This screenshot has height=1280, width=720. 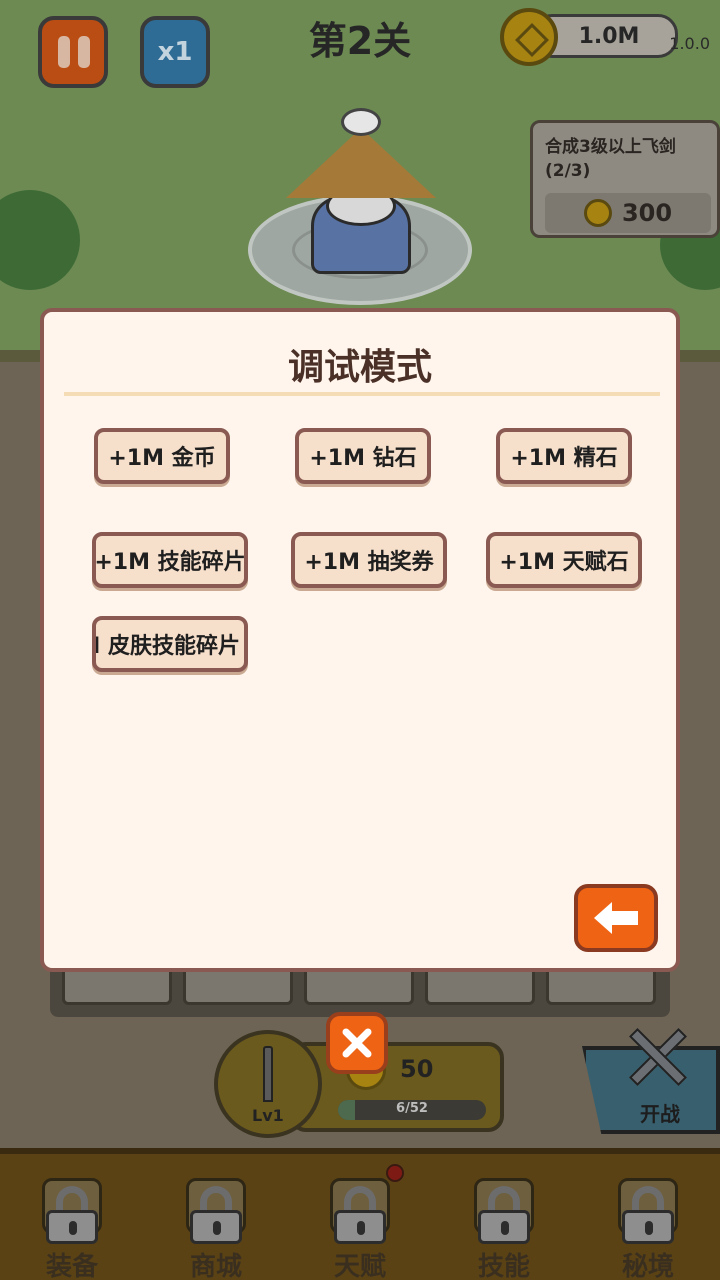 What do you see at coordinates (362, 394) in the screenshot?
I see `modal-divider` at bounding box center [362, 394].